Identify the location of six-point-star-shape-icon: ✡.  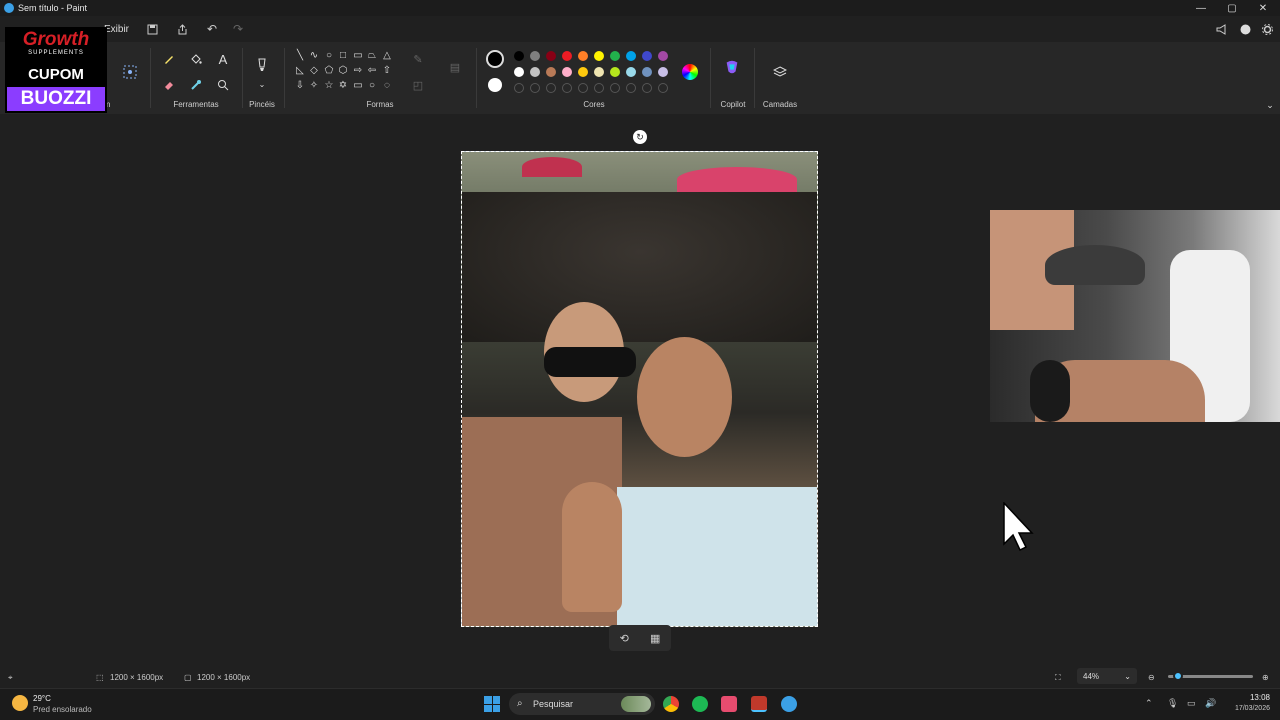
(343, 86).